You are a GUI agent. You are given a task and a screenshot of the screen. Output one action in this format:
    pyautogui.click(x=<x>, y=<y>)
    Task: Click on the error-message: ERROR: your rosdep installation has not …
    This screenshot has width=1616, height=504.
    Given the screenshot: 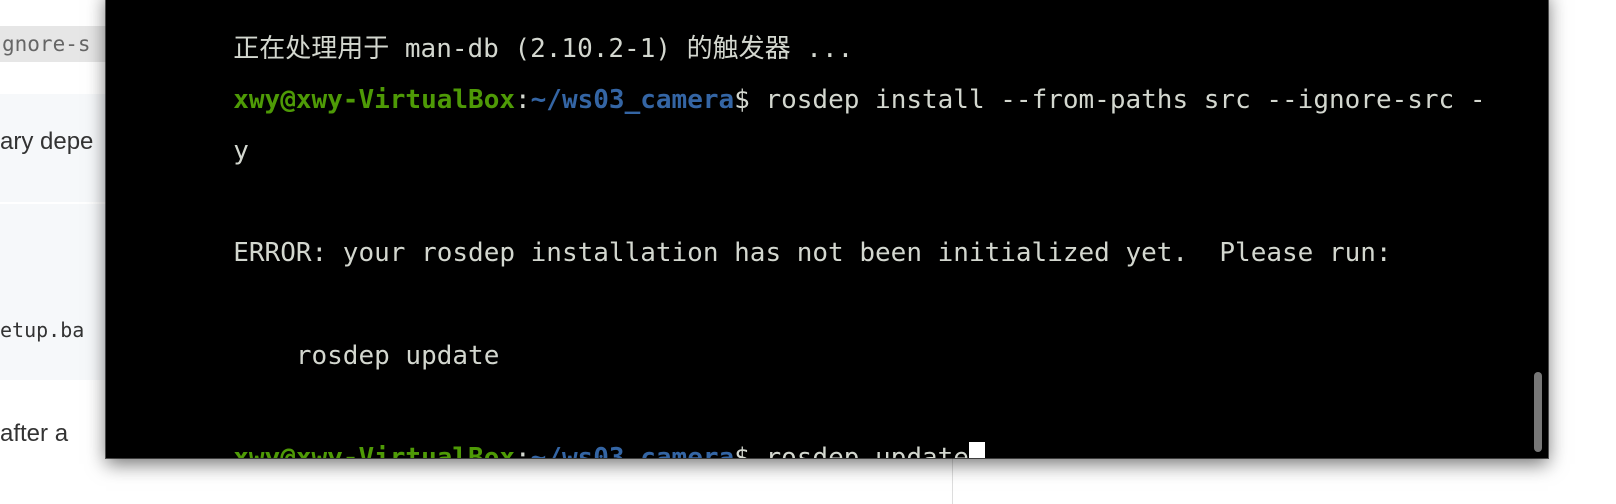 What is the action you would take?
    pyautogui.click(x=812, y=253)
    